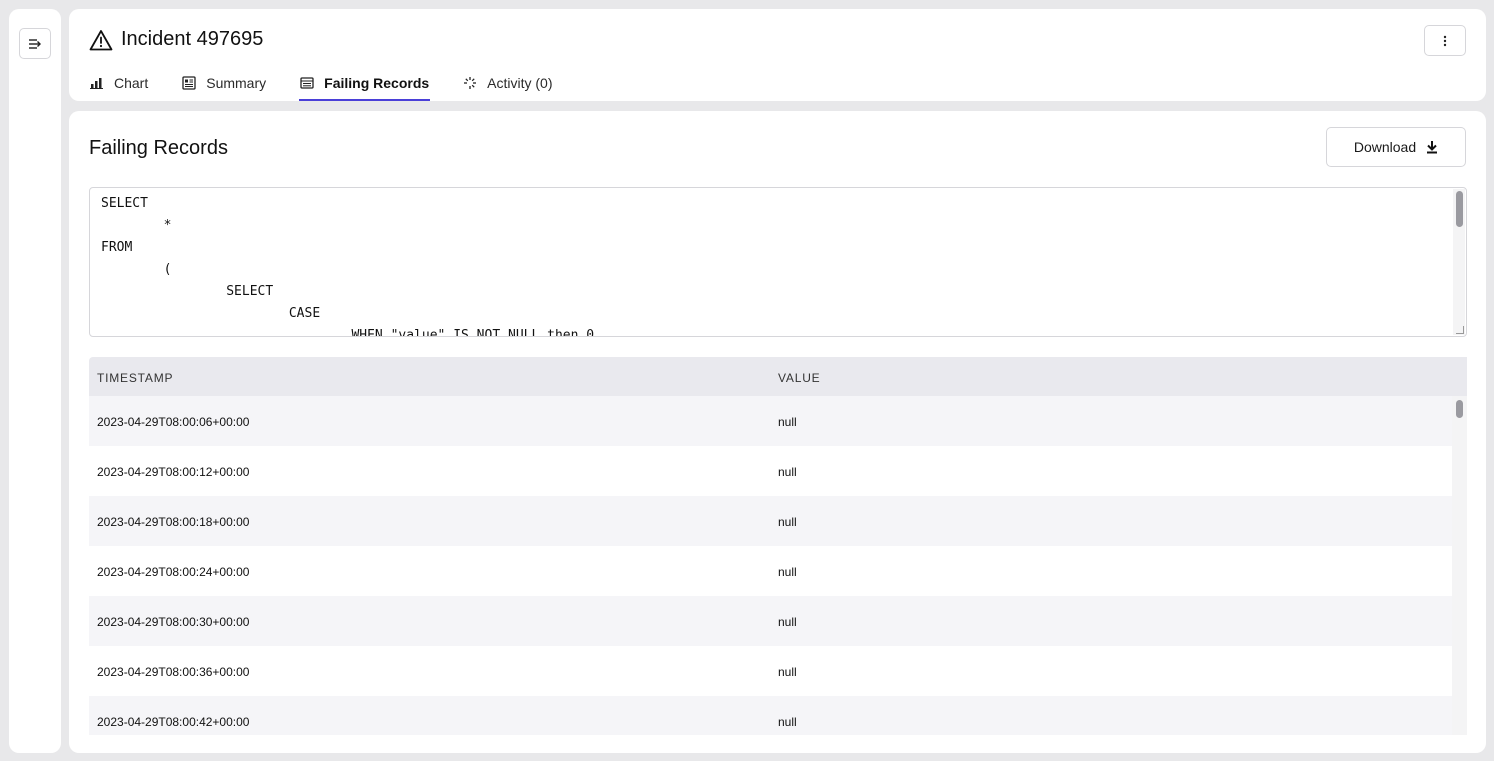 Image resolution: width=1494 pixels, height=761 pixels. I want to click on timestamp-cell: 2023-04-29T08:00:18+00:00, so click(173, 522).